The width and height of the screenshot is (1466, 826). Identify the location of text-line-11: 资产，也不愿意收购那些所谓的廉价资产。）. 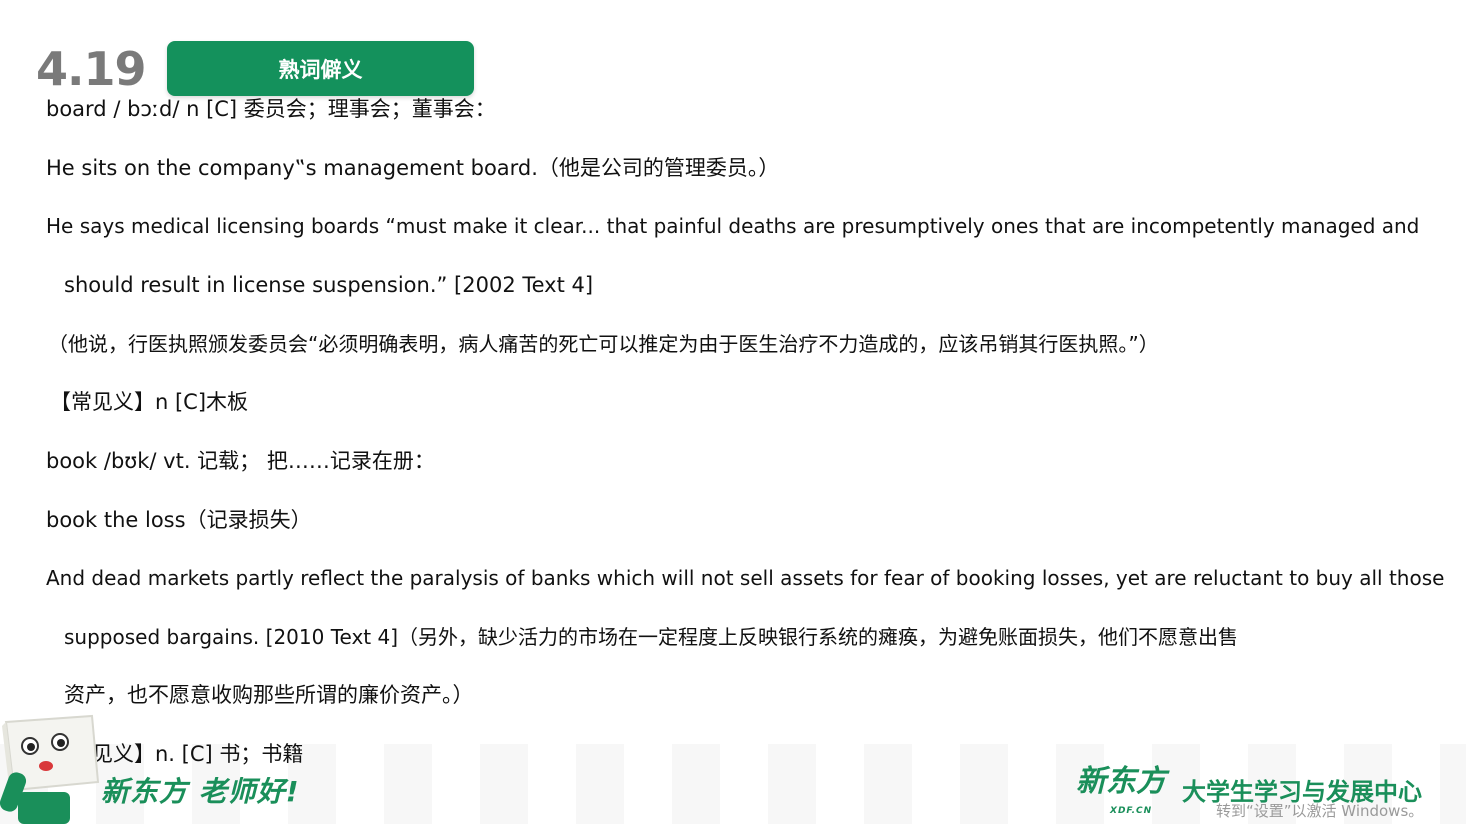
(269, 695).